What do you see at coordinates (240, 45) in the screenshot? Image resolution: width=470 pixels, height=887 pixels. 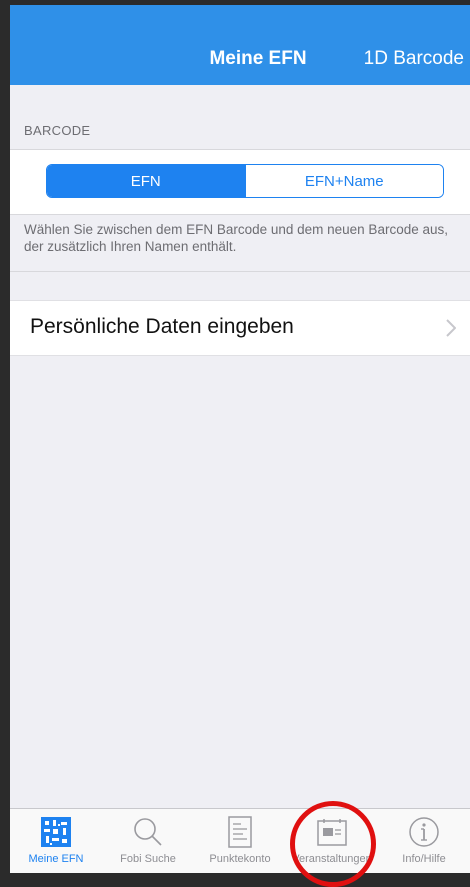 I see `navigation-bar: Meine EFN 1D Barcode` at bounding box center [240, 45].